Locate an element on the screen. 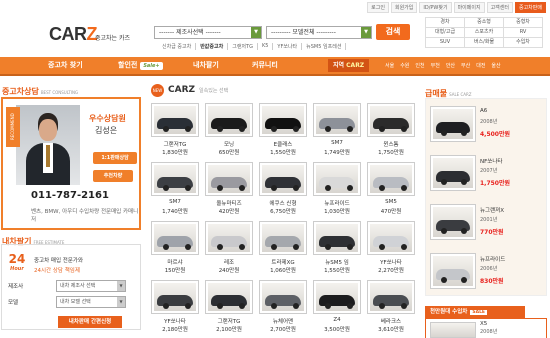 The width and height of the screenshot is (550, 338). category-link: 스포츠카 is located at coordinates (484, 33).